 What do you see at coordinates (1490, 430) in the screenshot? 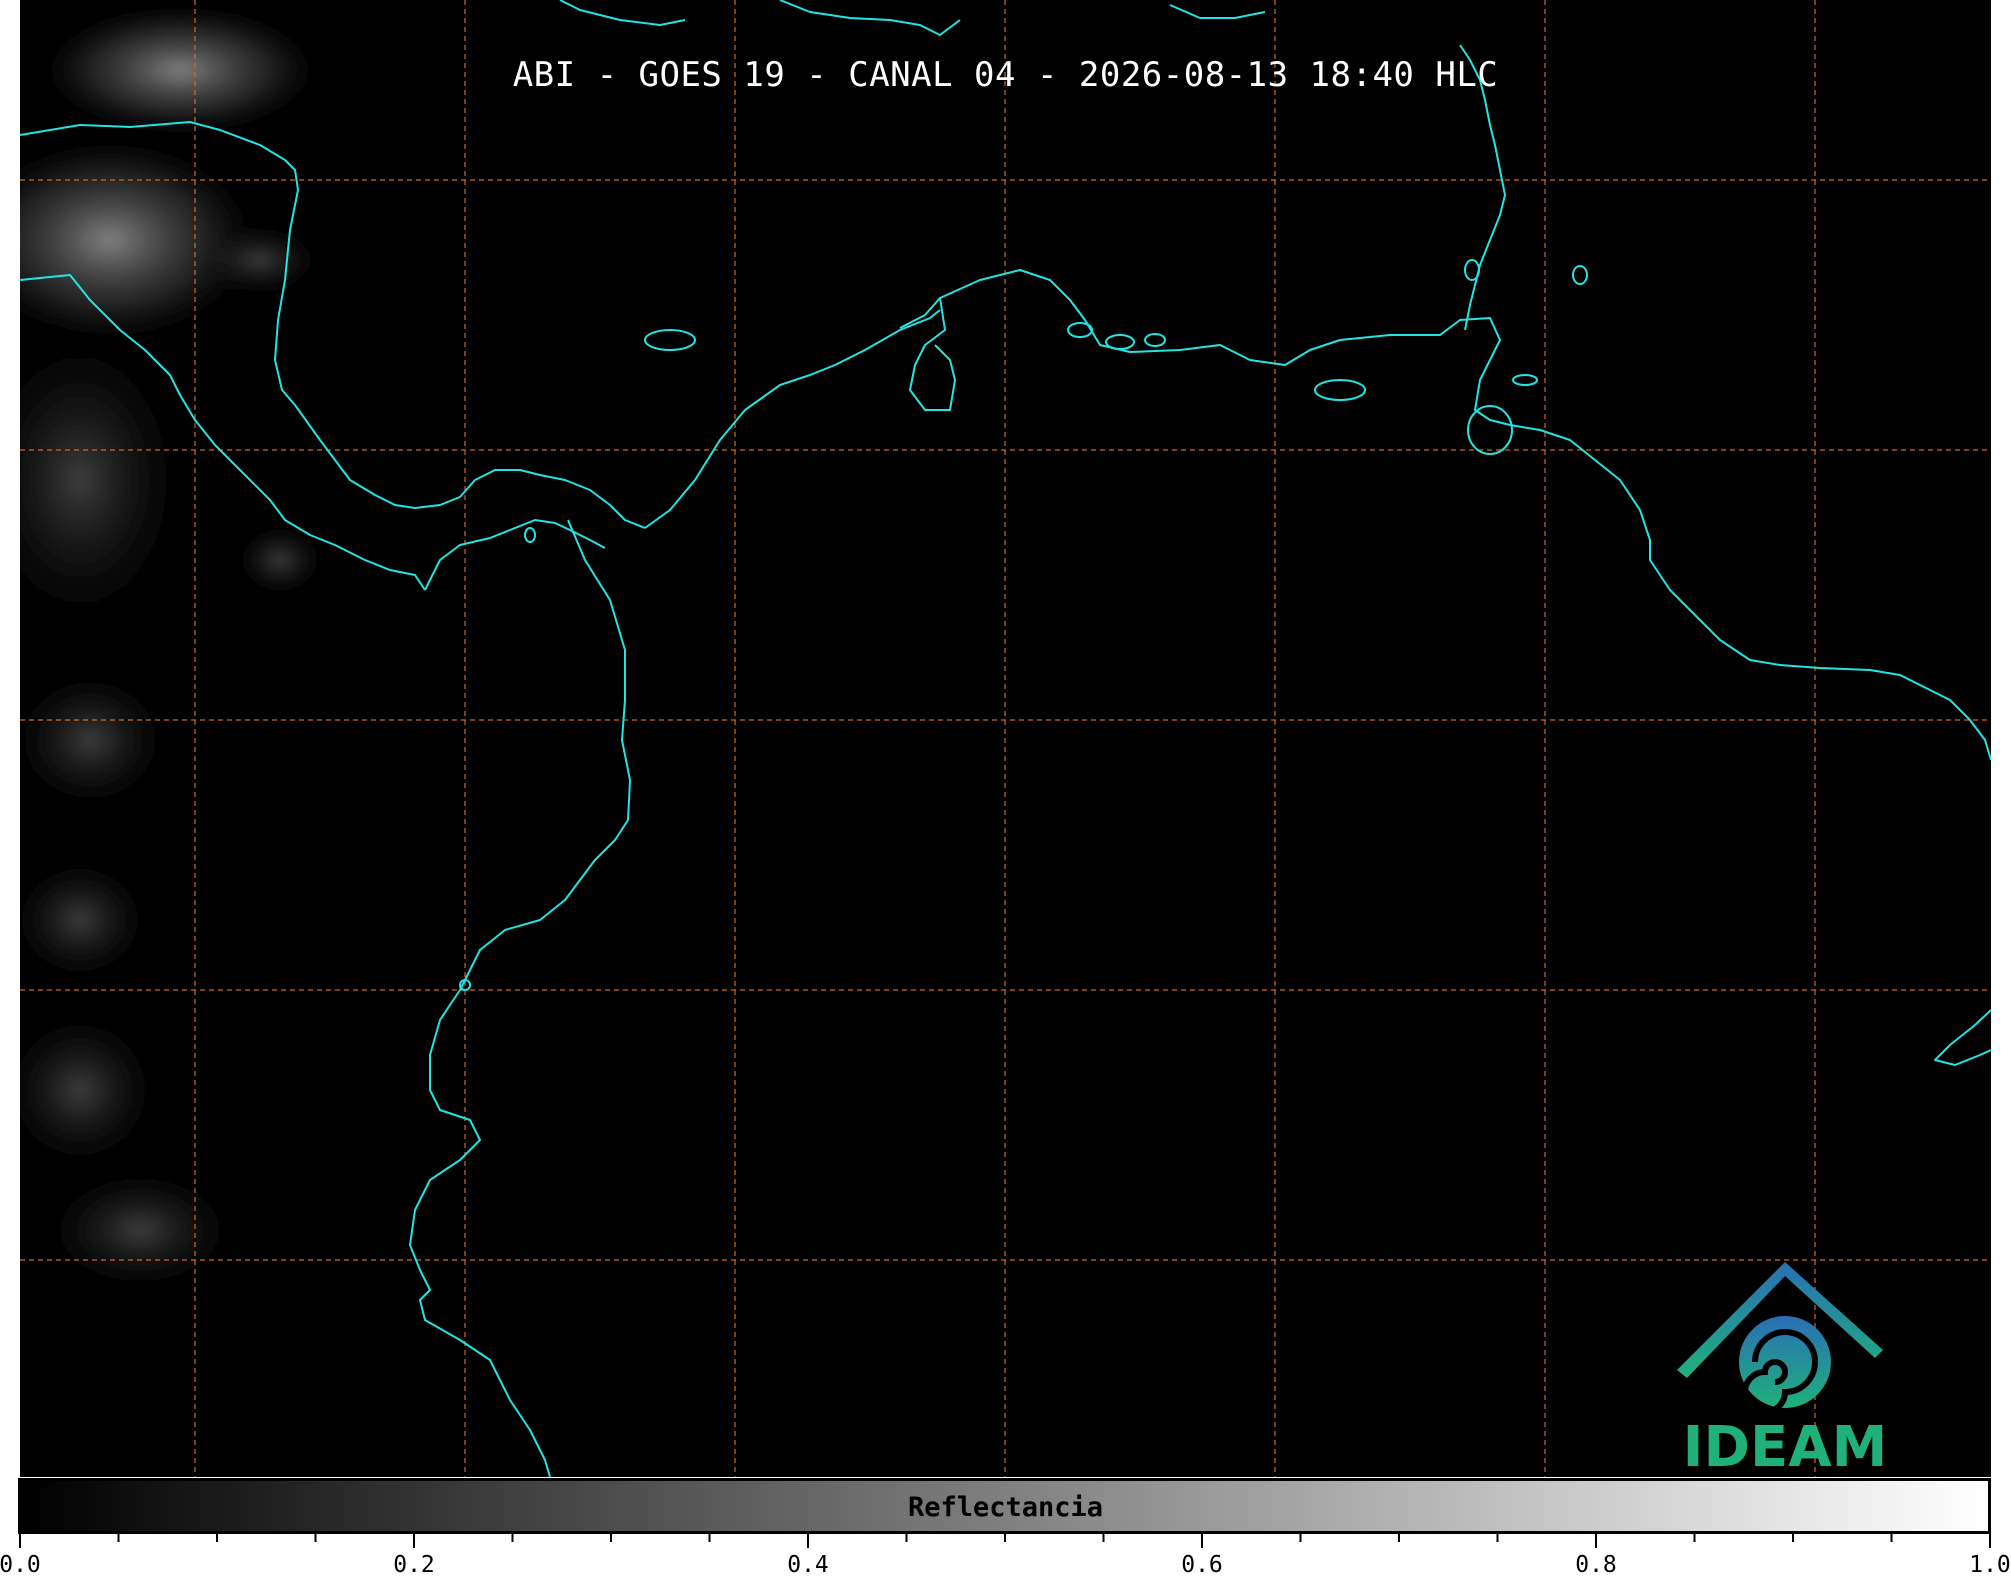
I see `island-trinidad` at bounding box center [1490, 430].